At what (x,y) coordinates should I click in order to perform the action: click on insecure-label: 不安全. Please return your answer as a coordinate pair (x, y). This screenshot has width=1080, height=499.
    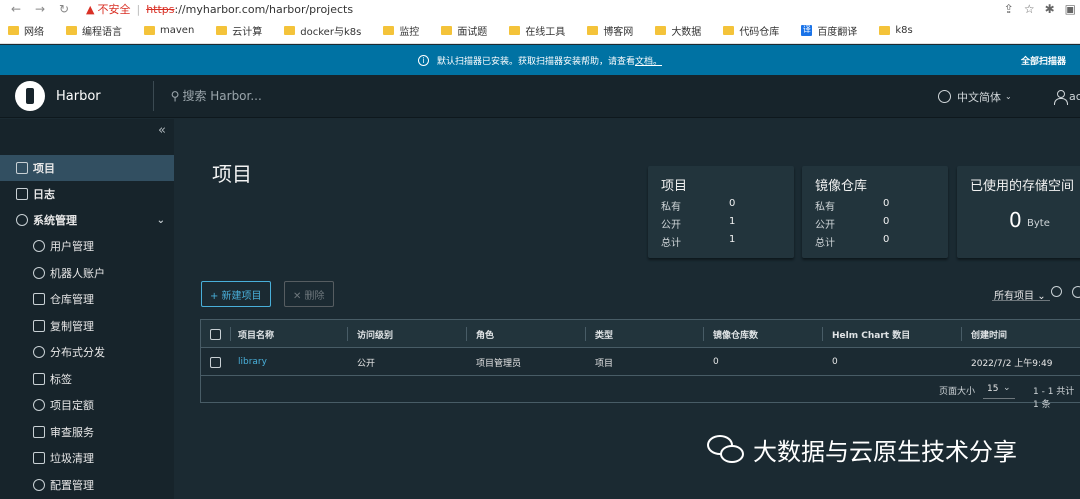
    Looking at the image, I should click on (113, 9).